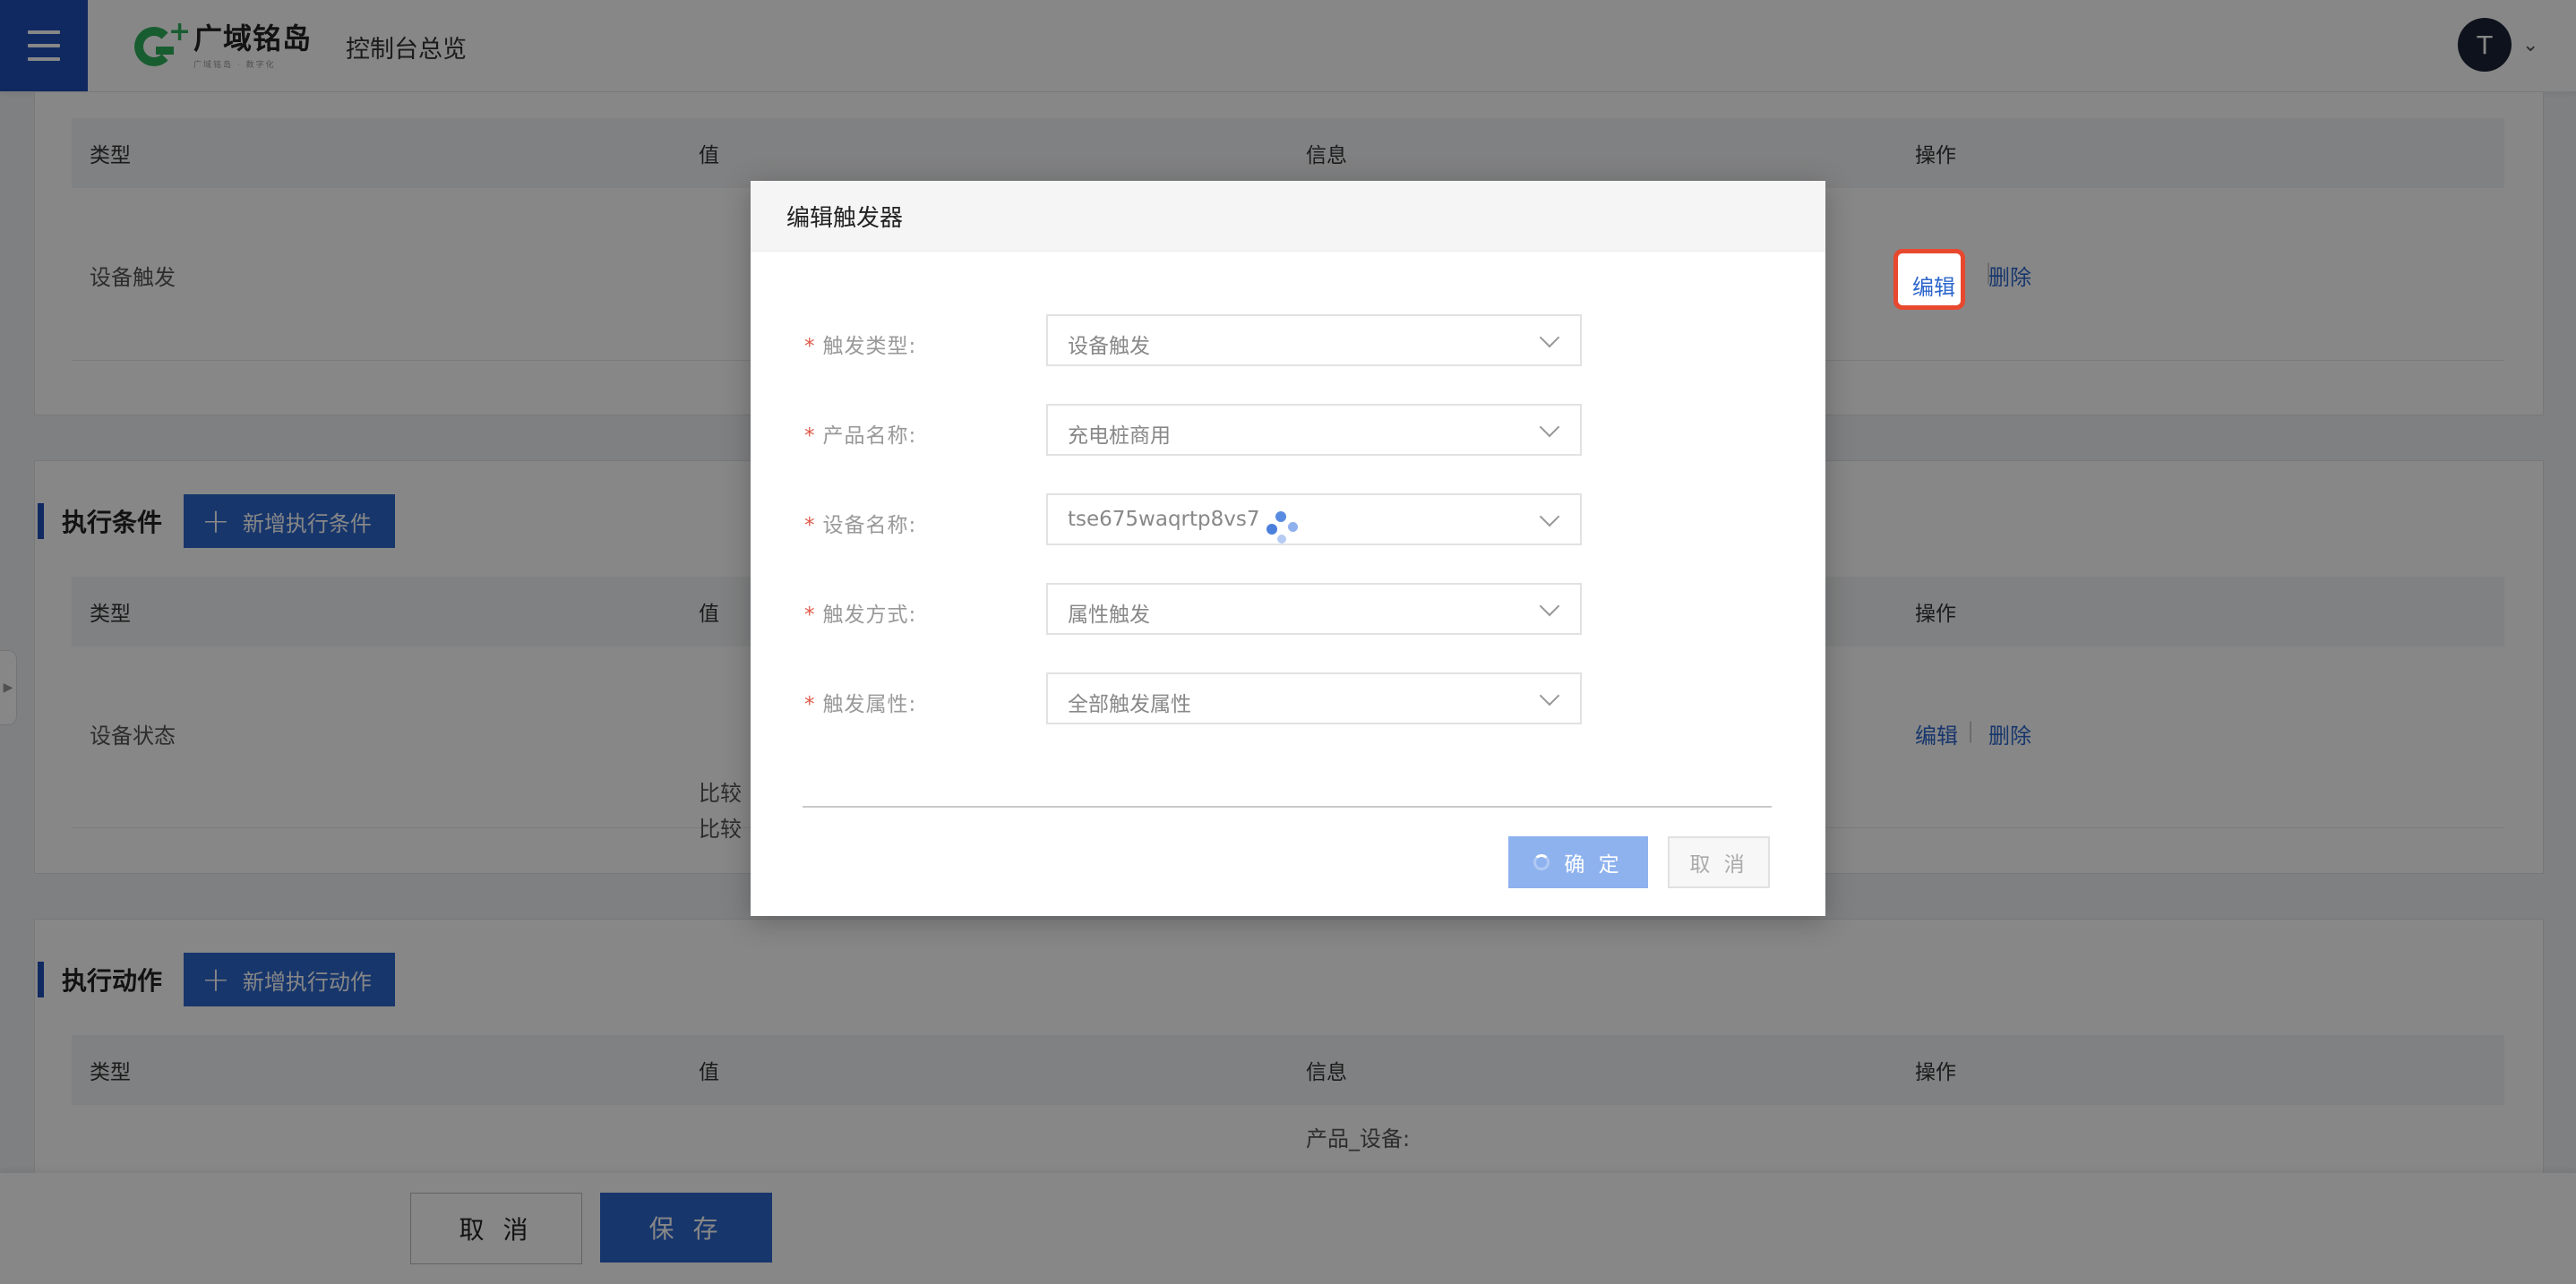  I want to click on field-label: * 设备名称:, so click(860, 523).